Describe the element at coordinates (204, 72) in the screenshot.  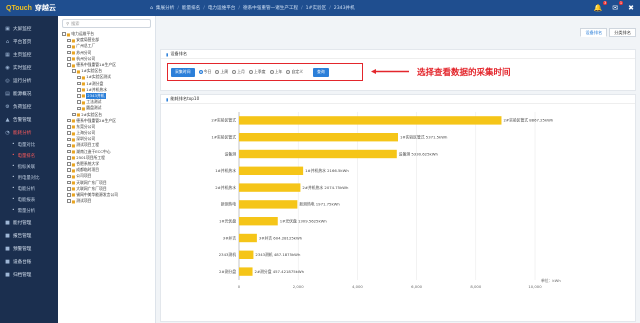
I see `time-option-radio: 今日` at that location.